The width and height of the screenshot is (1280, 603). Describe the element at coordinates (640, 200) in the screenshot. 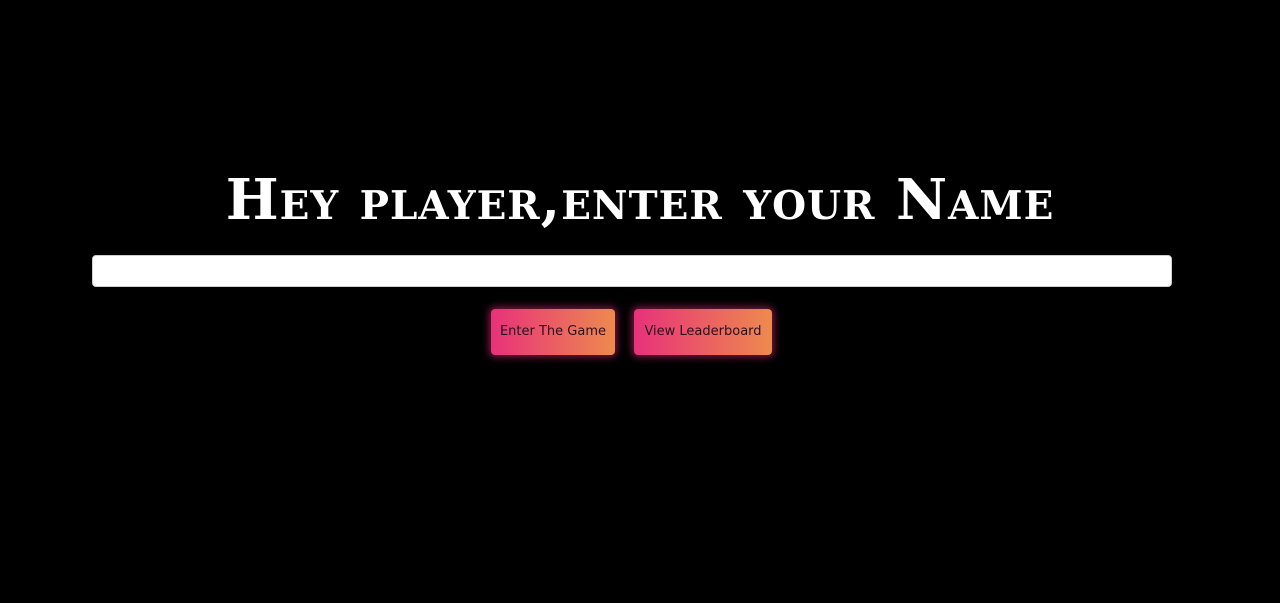

I see `page-title: Hey player,enter your Name` at that location.